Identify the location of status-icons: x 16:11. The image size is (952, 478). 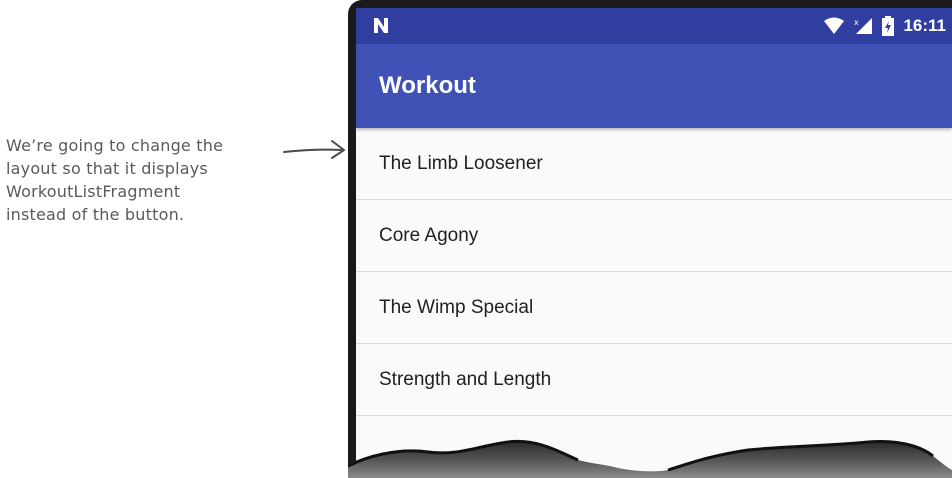
(884, 26).